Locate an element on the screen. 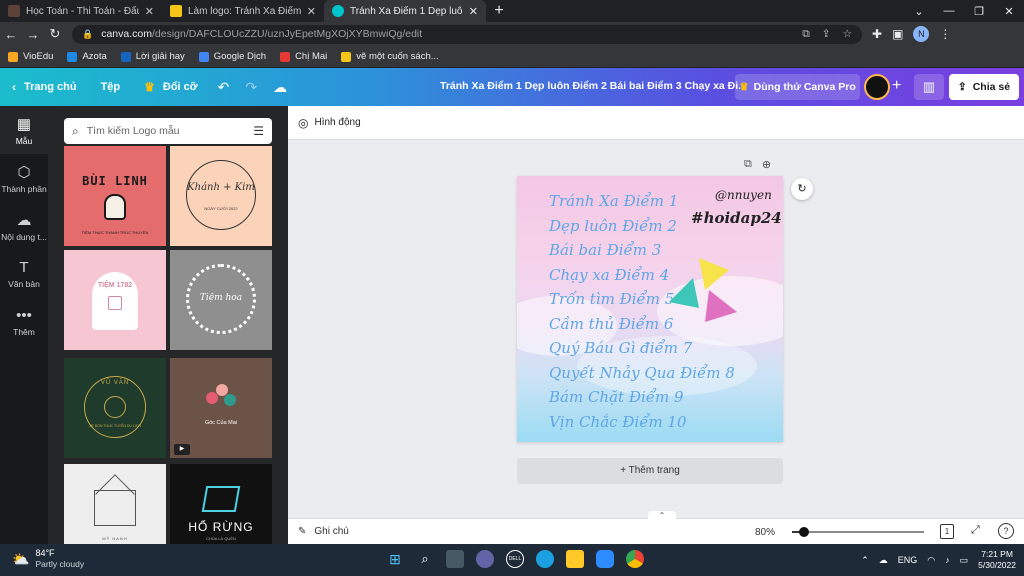 This screenshot has width=1024, height=576. poem-line-9: Bám Chặt Điểm 9 is located at coordinates (616, 397).